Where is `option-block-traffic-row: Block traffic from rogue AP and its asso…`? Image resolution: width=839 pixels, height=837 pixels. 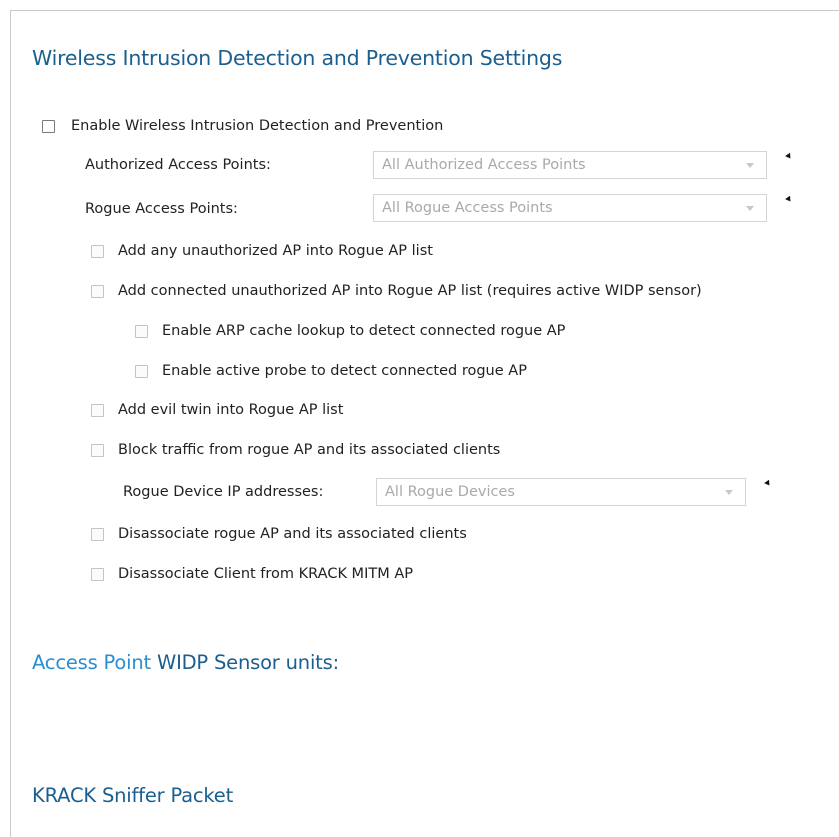 option-block-traffic-row: Block traffic from rogue AP and its asso… is located at coordinates (295, 450).